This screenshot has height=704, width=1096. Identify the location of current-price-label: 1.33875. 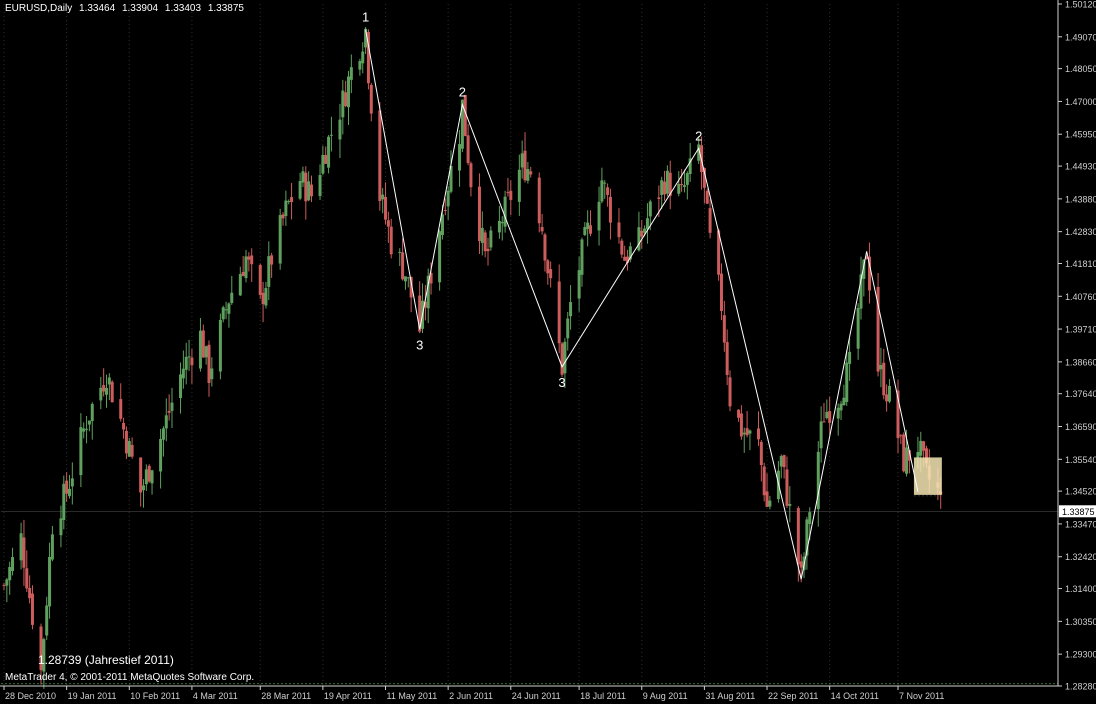
(1078, 512).